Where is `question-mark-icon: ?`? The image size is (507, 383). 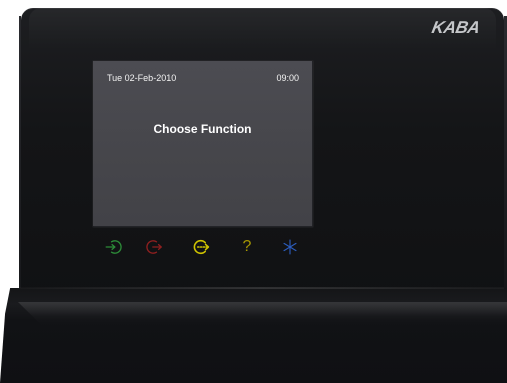
question-mark-icon: ? is located at coordinates (247, 246).